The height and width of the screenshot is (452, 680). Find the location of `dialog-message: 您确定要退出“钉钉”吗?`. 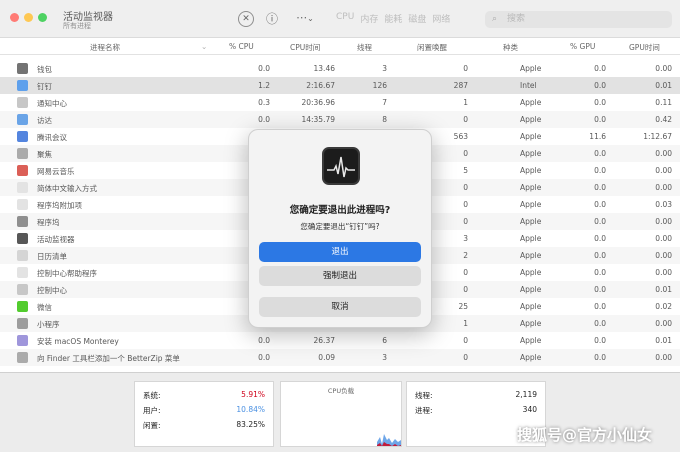

dialog-message: 您确定要退出“钉钉”吗? is located at coordinates (340, 226).